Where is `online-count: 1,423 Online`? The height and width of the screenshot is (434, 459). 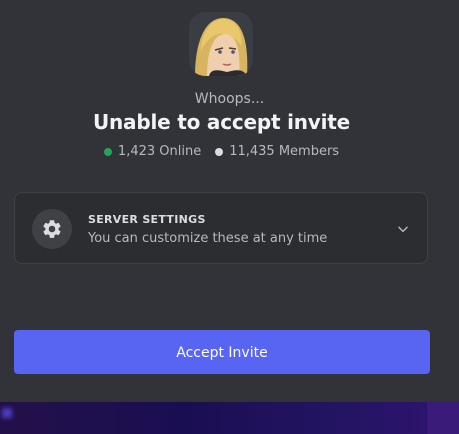
online-count: 1,423 Online is located at coordinates (152, 151).